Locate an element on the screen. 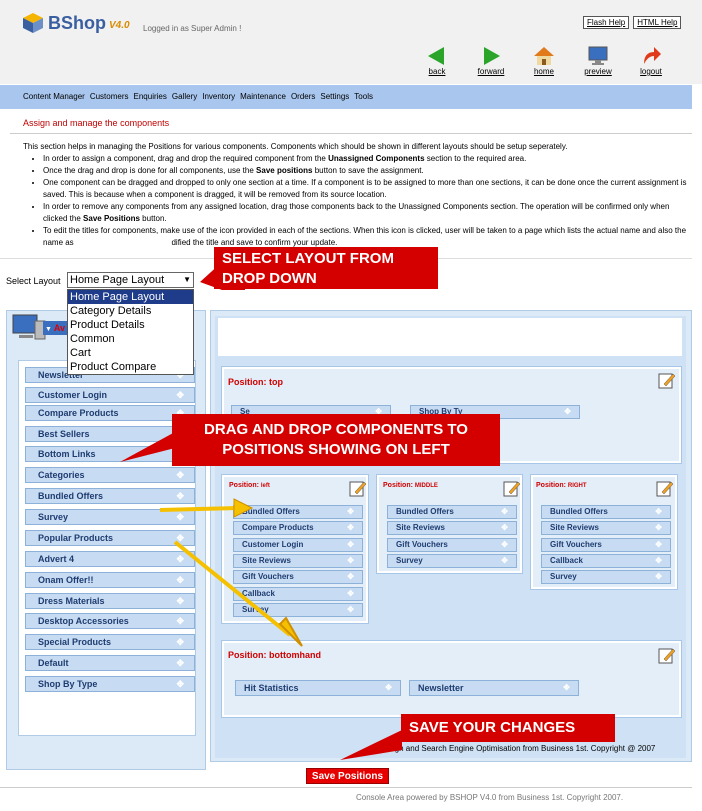  menu-enquiries: Enquiries is located at coordinates (150, 96).